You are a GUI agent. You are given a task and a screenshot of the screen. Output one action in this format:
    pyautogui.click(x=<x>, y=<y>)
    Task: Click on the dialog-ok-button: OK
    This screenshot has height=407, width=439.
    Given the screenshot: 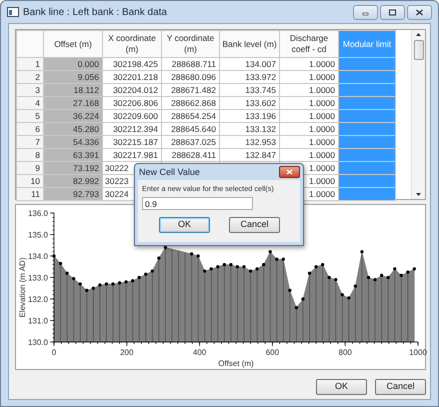 What is the action you would take?
    pyautogui.click(x=184, y=225)
    